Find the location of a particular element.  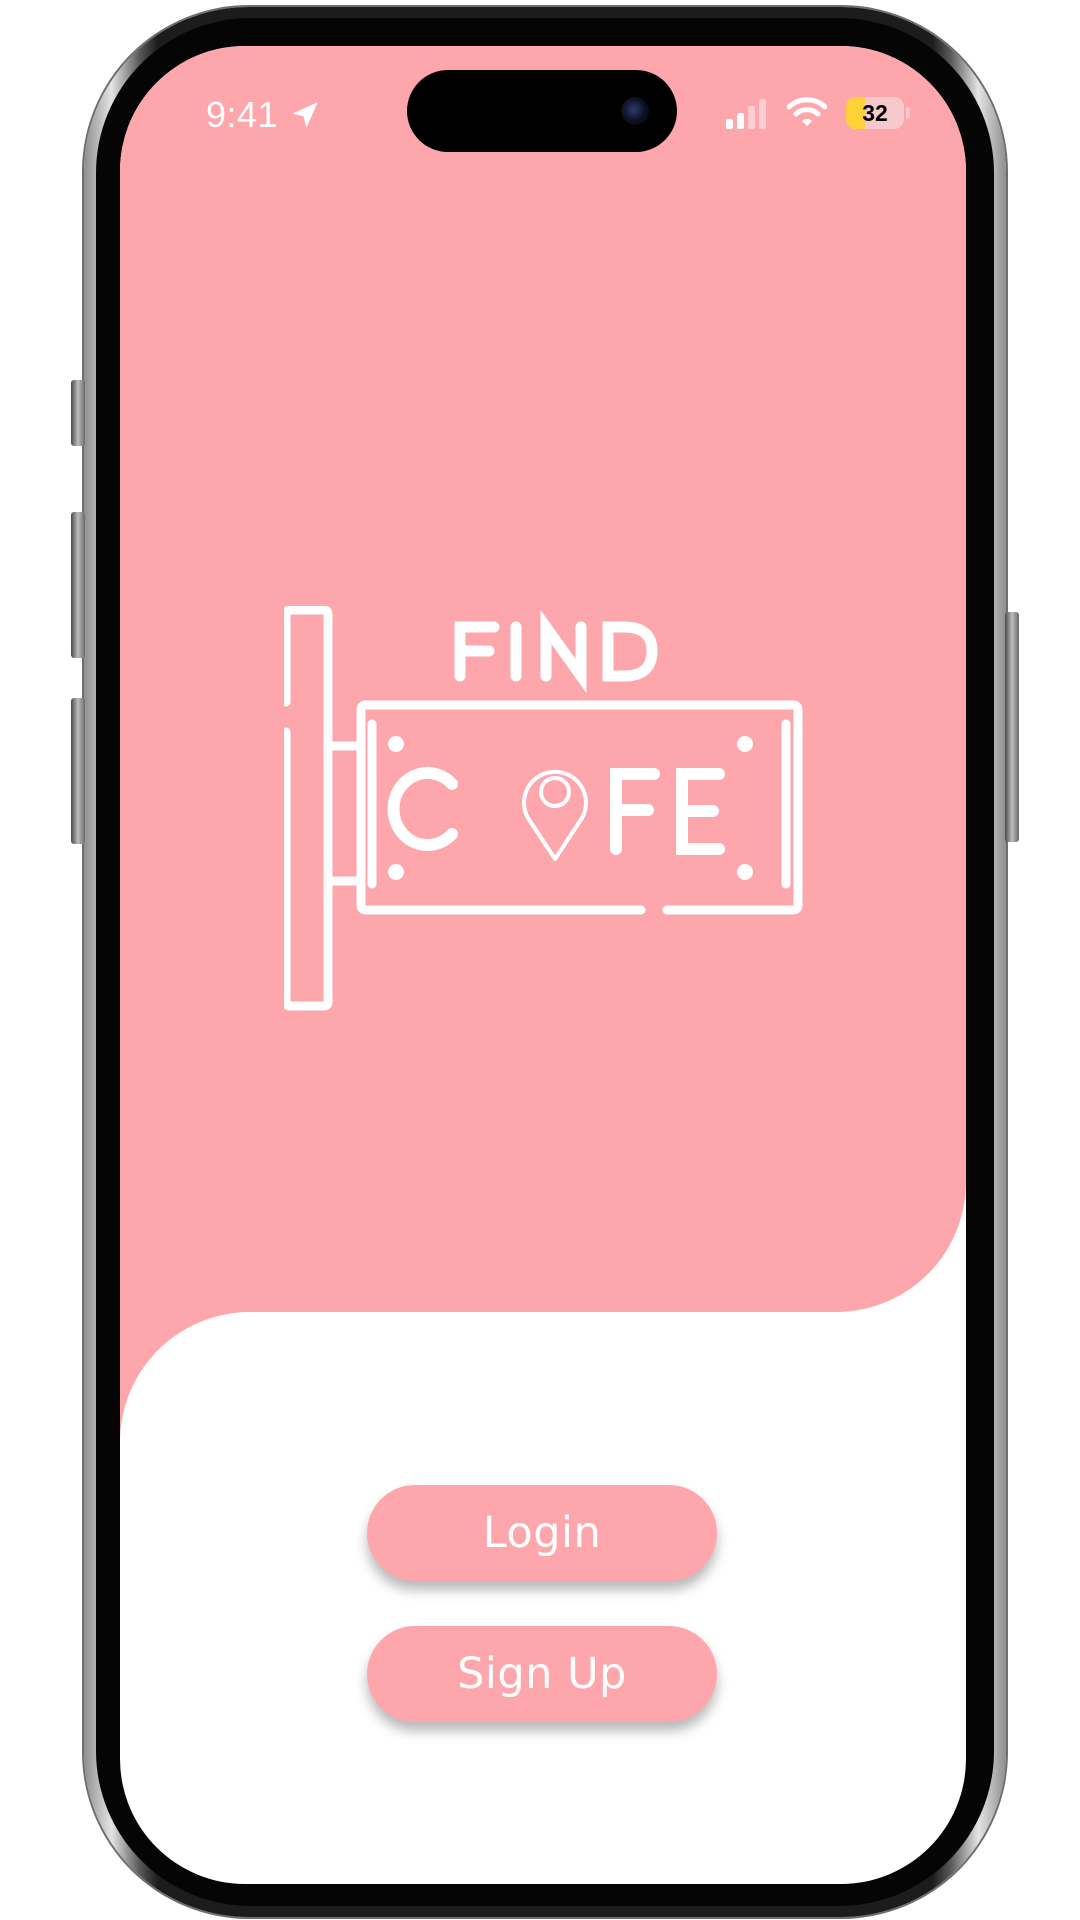

location-arrow-icon is located at coordinates (305, 115).